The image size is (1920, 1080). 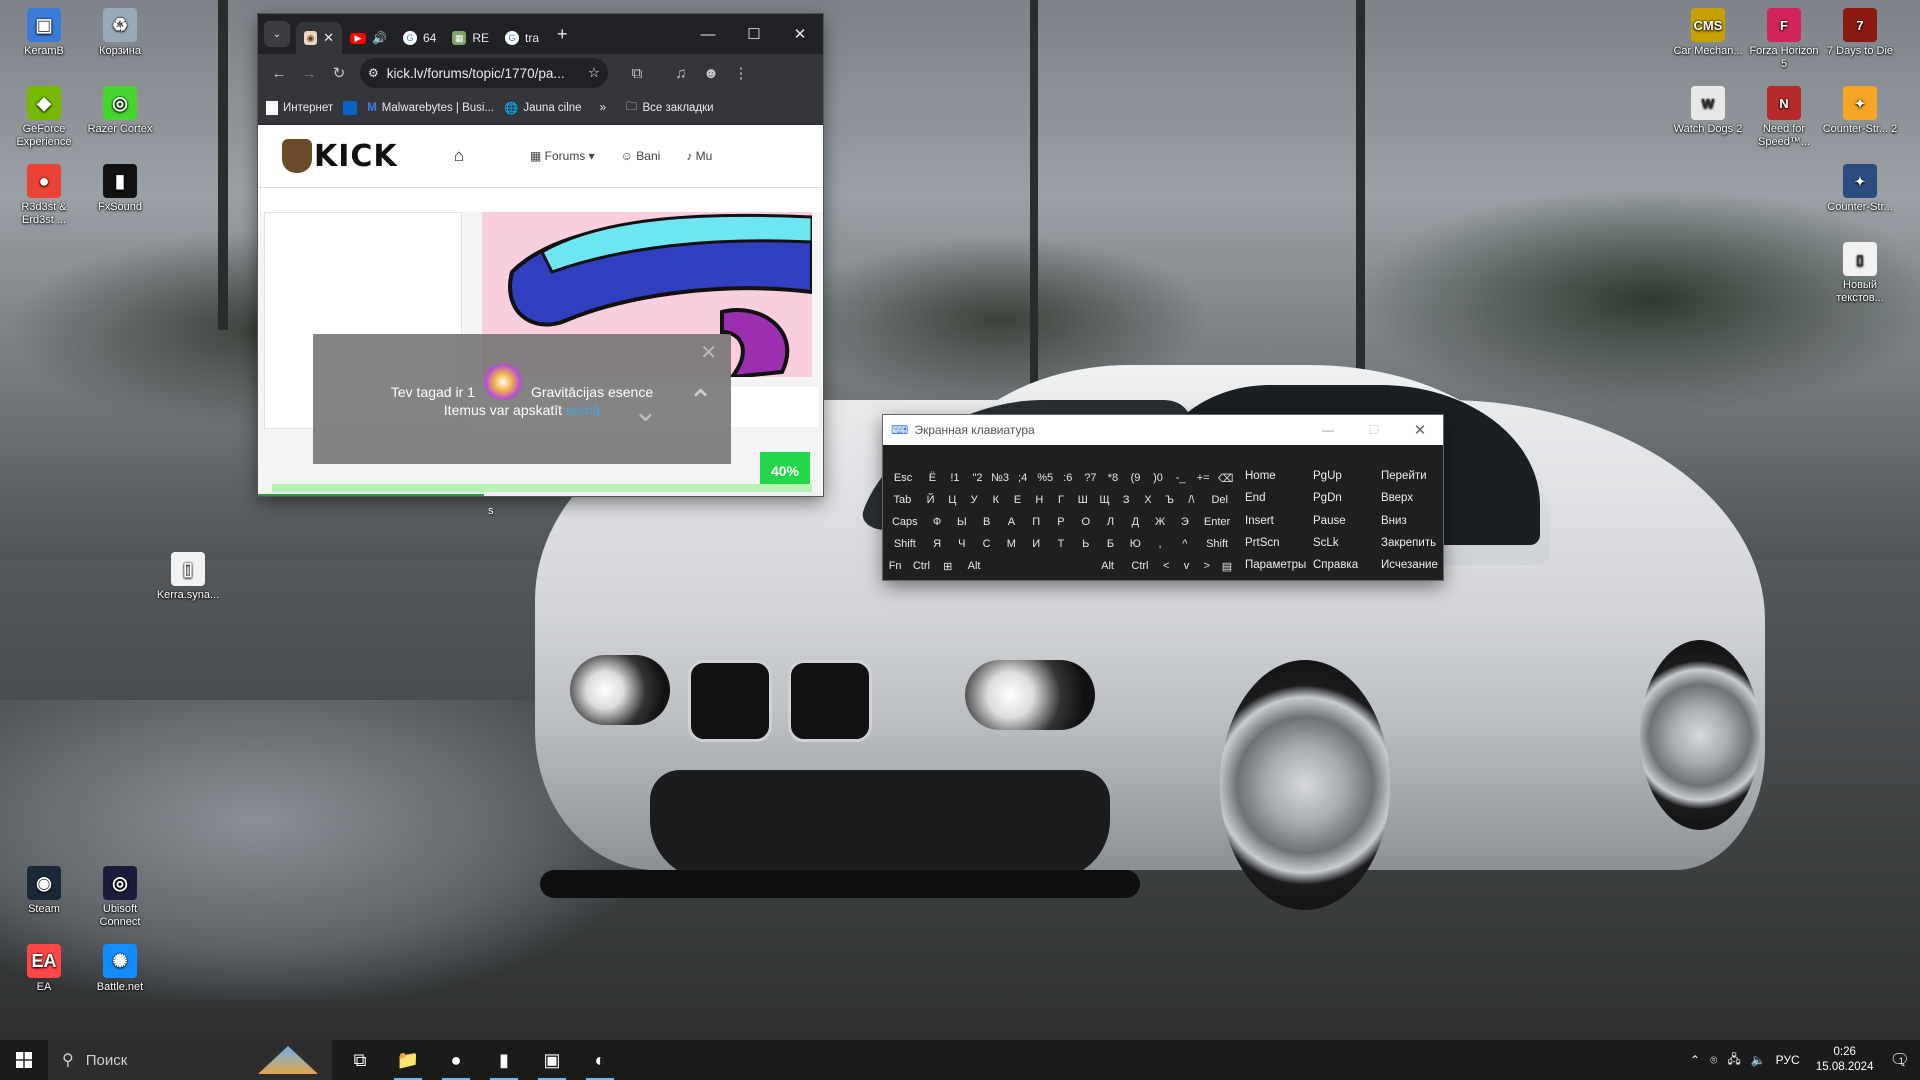 What do you see at coordinates (1158, 478) in the screenshot?
I see `keyboard-key: )0` at bounding box center [1158, 478].